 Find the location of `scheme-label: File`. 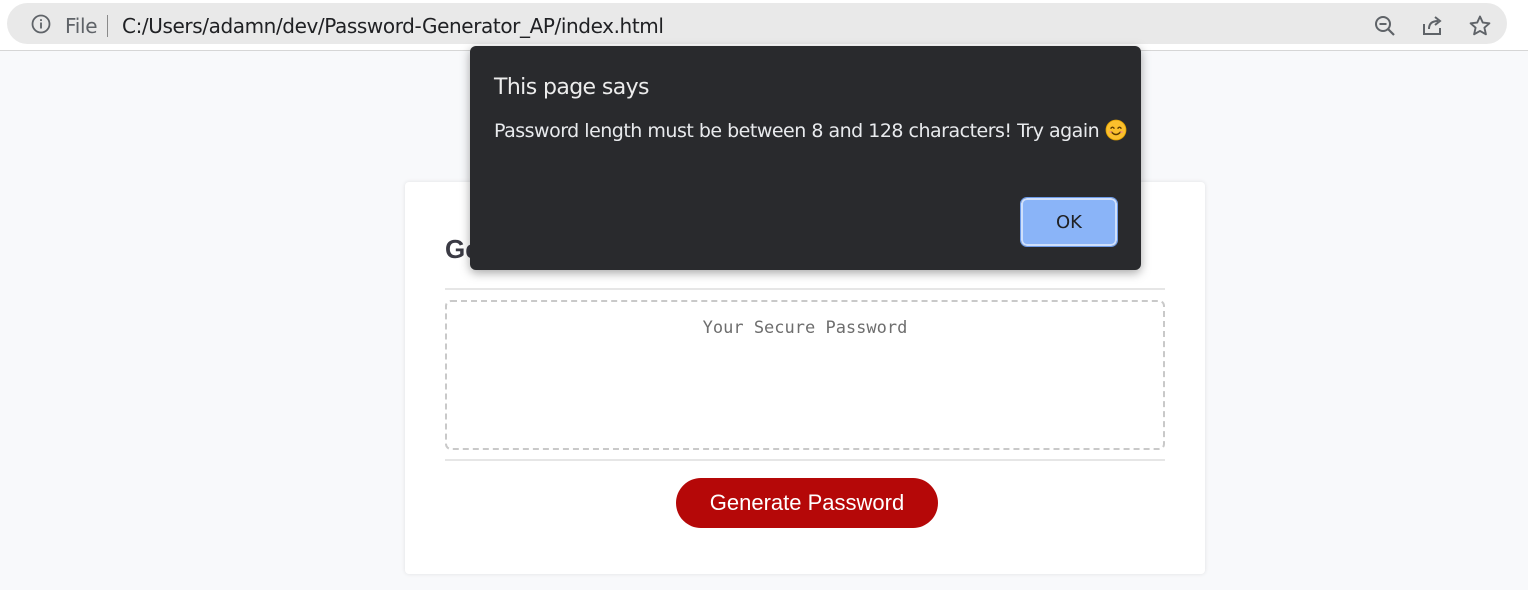

scheme-label: File is located at coordinates (81, 26).